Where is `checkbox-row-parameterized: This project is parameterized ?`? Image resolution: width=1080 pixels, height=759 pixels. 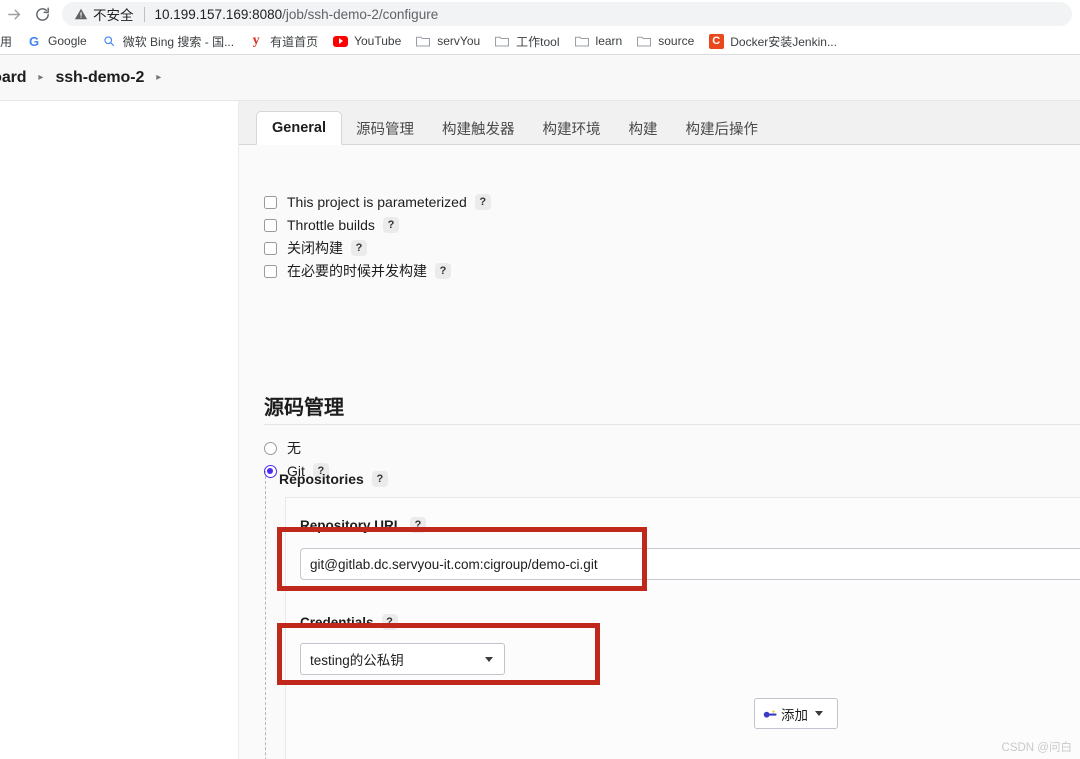 checkbox-row-parameterized: This project is parameterized ? is located at coordinates (377, 202).